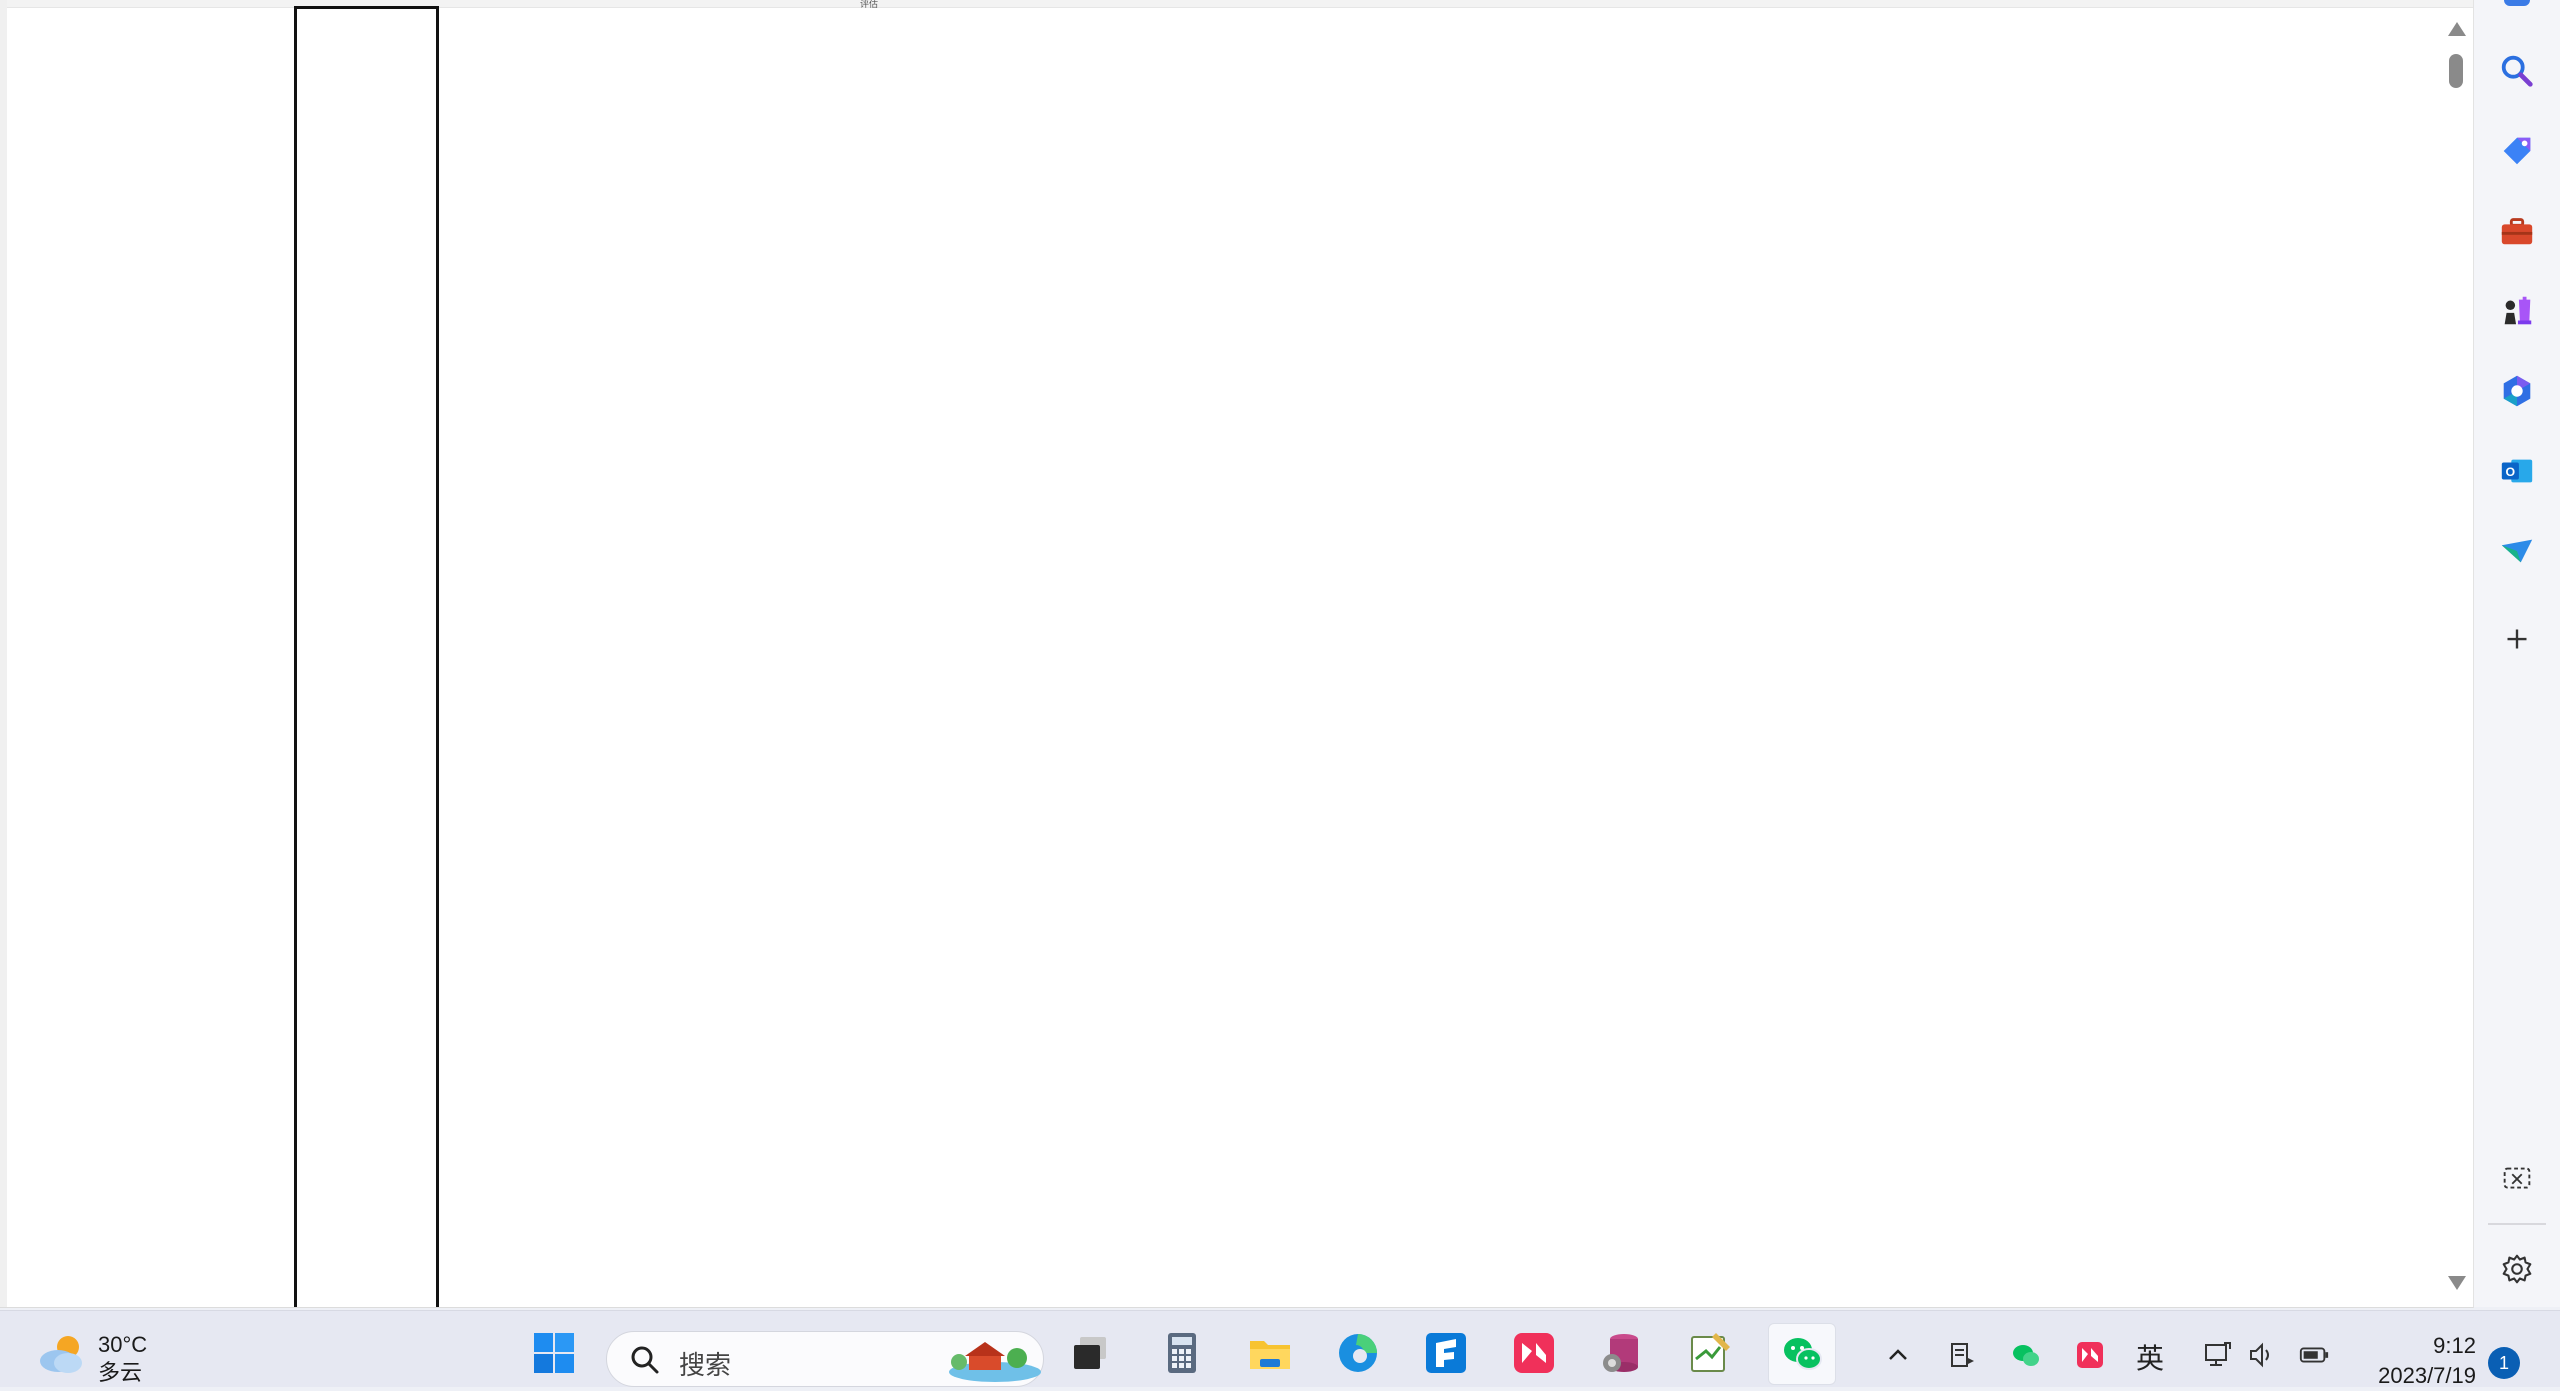  I want to click on f-app, so click(1446, 1353).